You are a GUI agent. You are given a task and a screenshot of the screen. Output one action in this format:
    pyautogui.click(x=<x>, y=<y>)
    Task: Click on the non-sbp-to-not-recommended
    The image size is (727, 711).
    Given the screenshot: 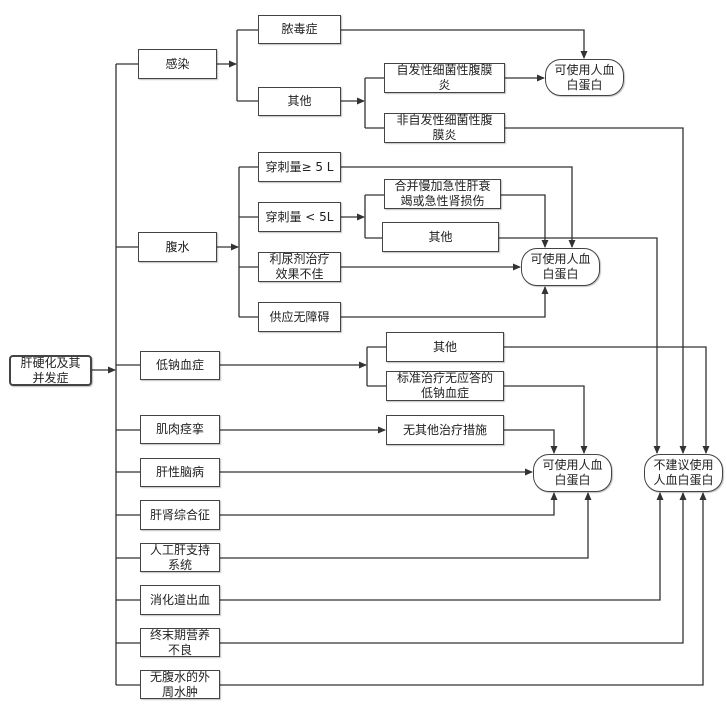 What is the action you would take?
    pyautogui.click(x=596, y=290)
    